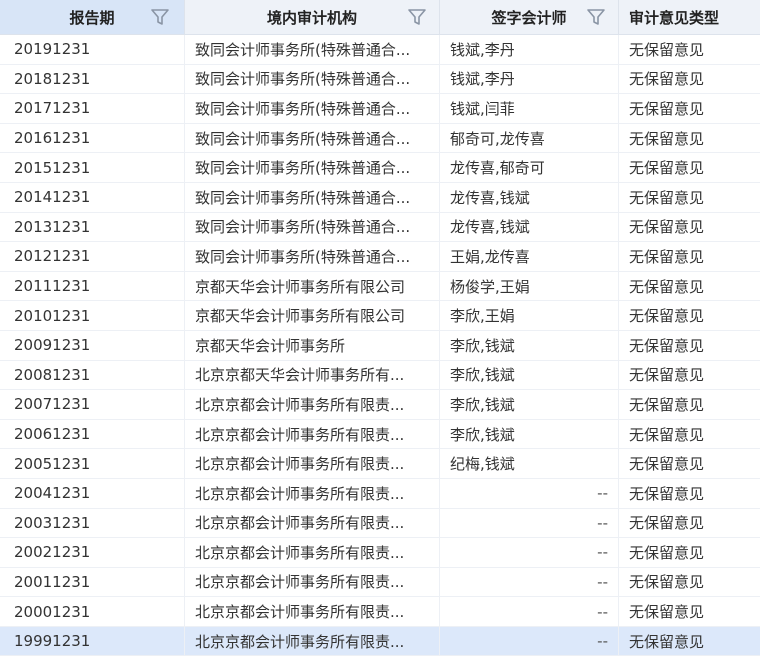 The height and width of the screenshot is (662, 760). Describe the element at coordinates (92, 197) in the screenshot. I see `cell-report-period: 20141231` at that location.